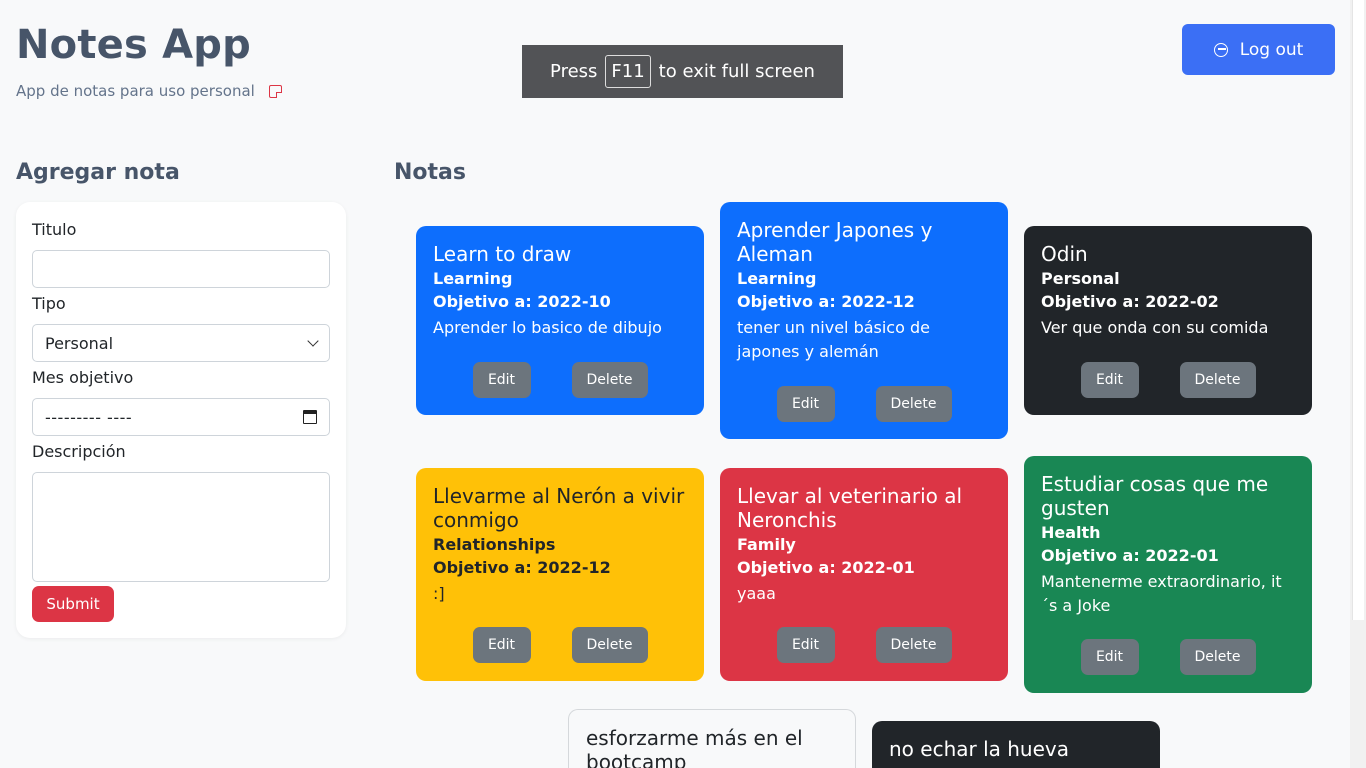  What do you see at coordinates (181, 269) in the screenshot?
I see `title-input` at bounding box center [181, 269].